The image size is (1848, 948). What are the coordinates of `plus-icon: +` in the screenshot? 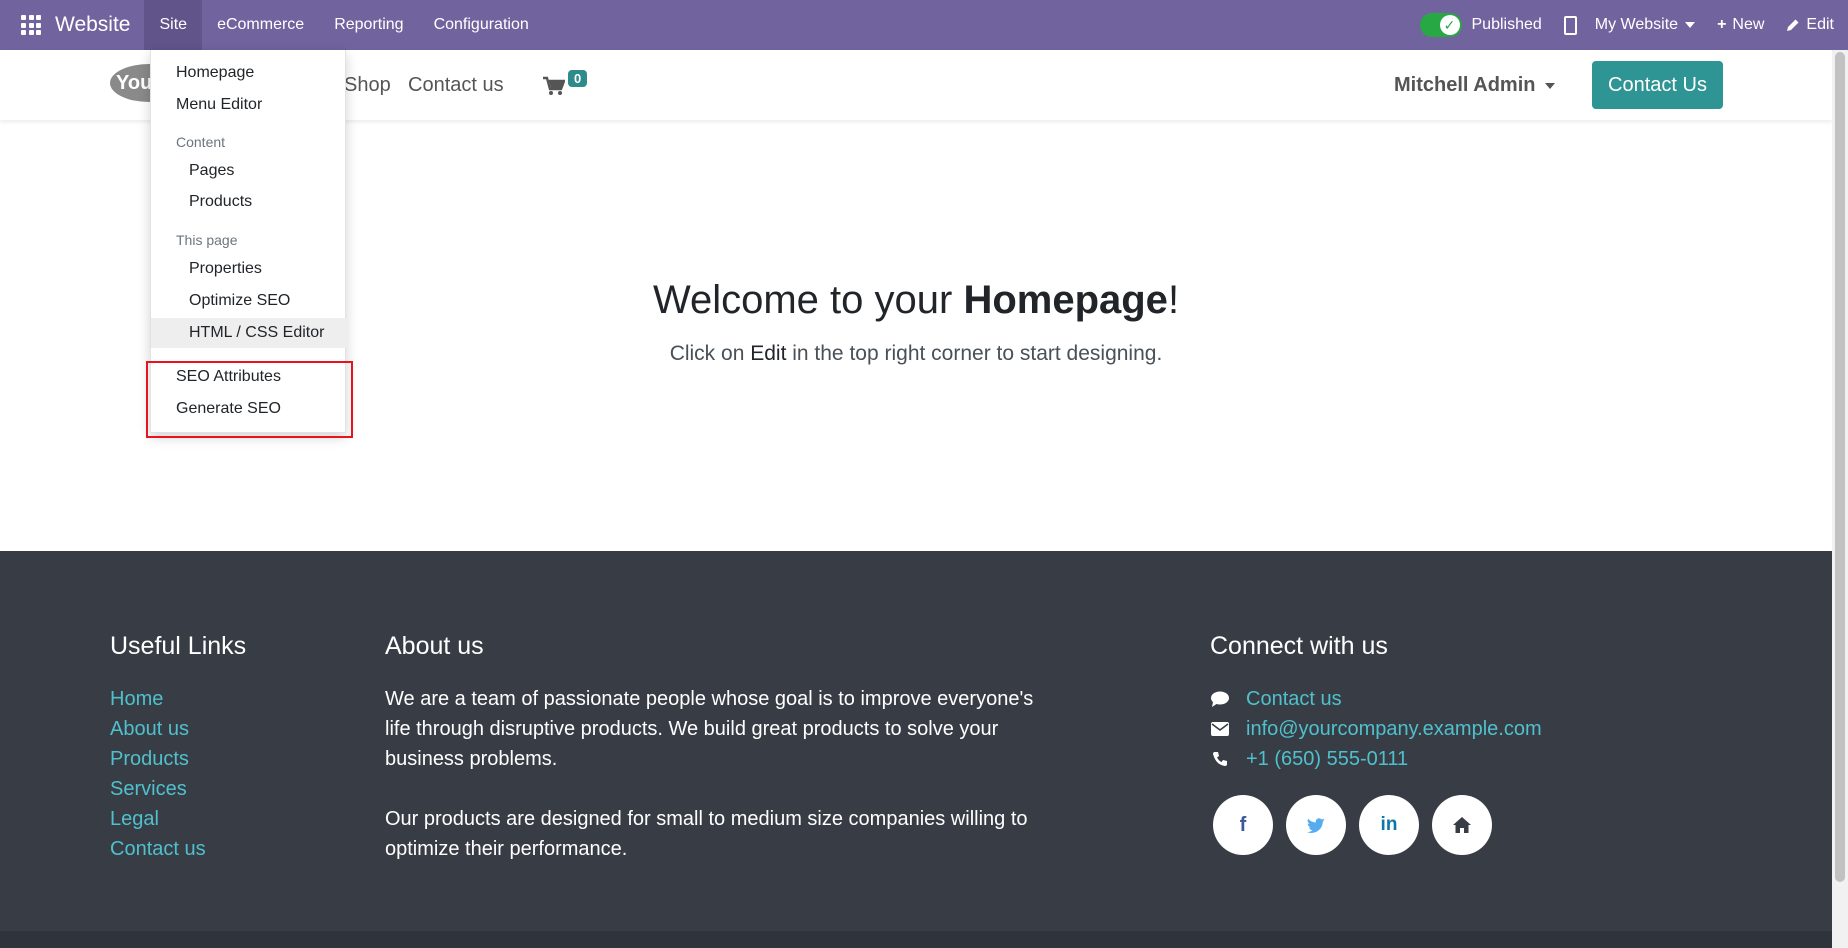 It's located at (1722, 24).